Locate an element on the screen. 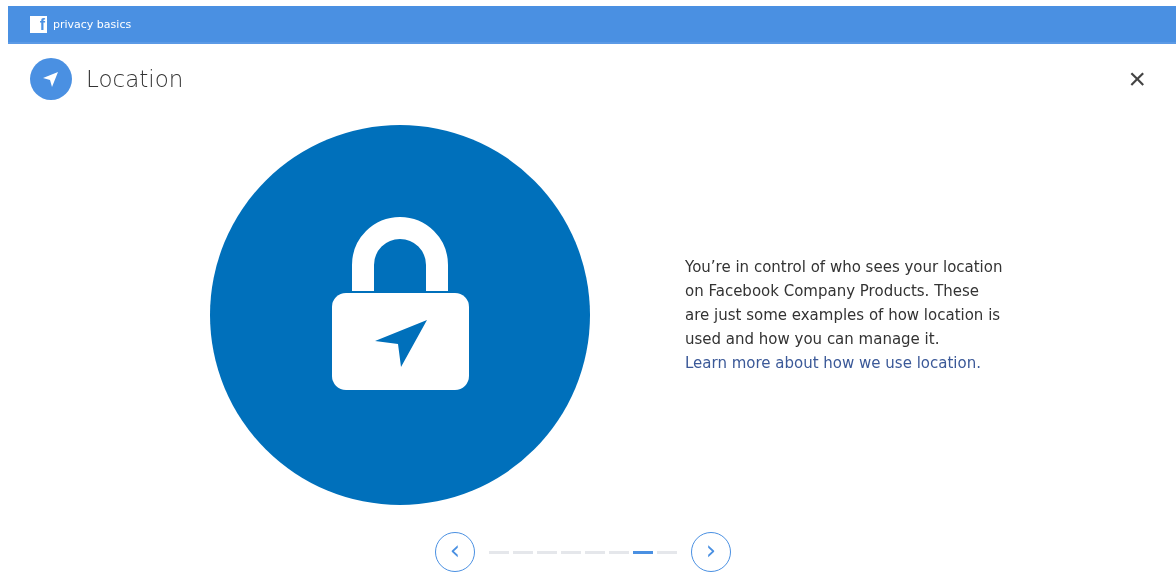 The image size is (1176, 581). app-title: privacy basics is located at coordinates (92, 24).